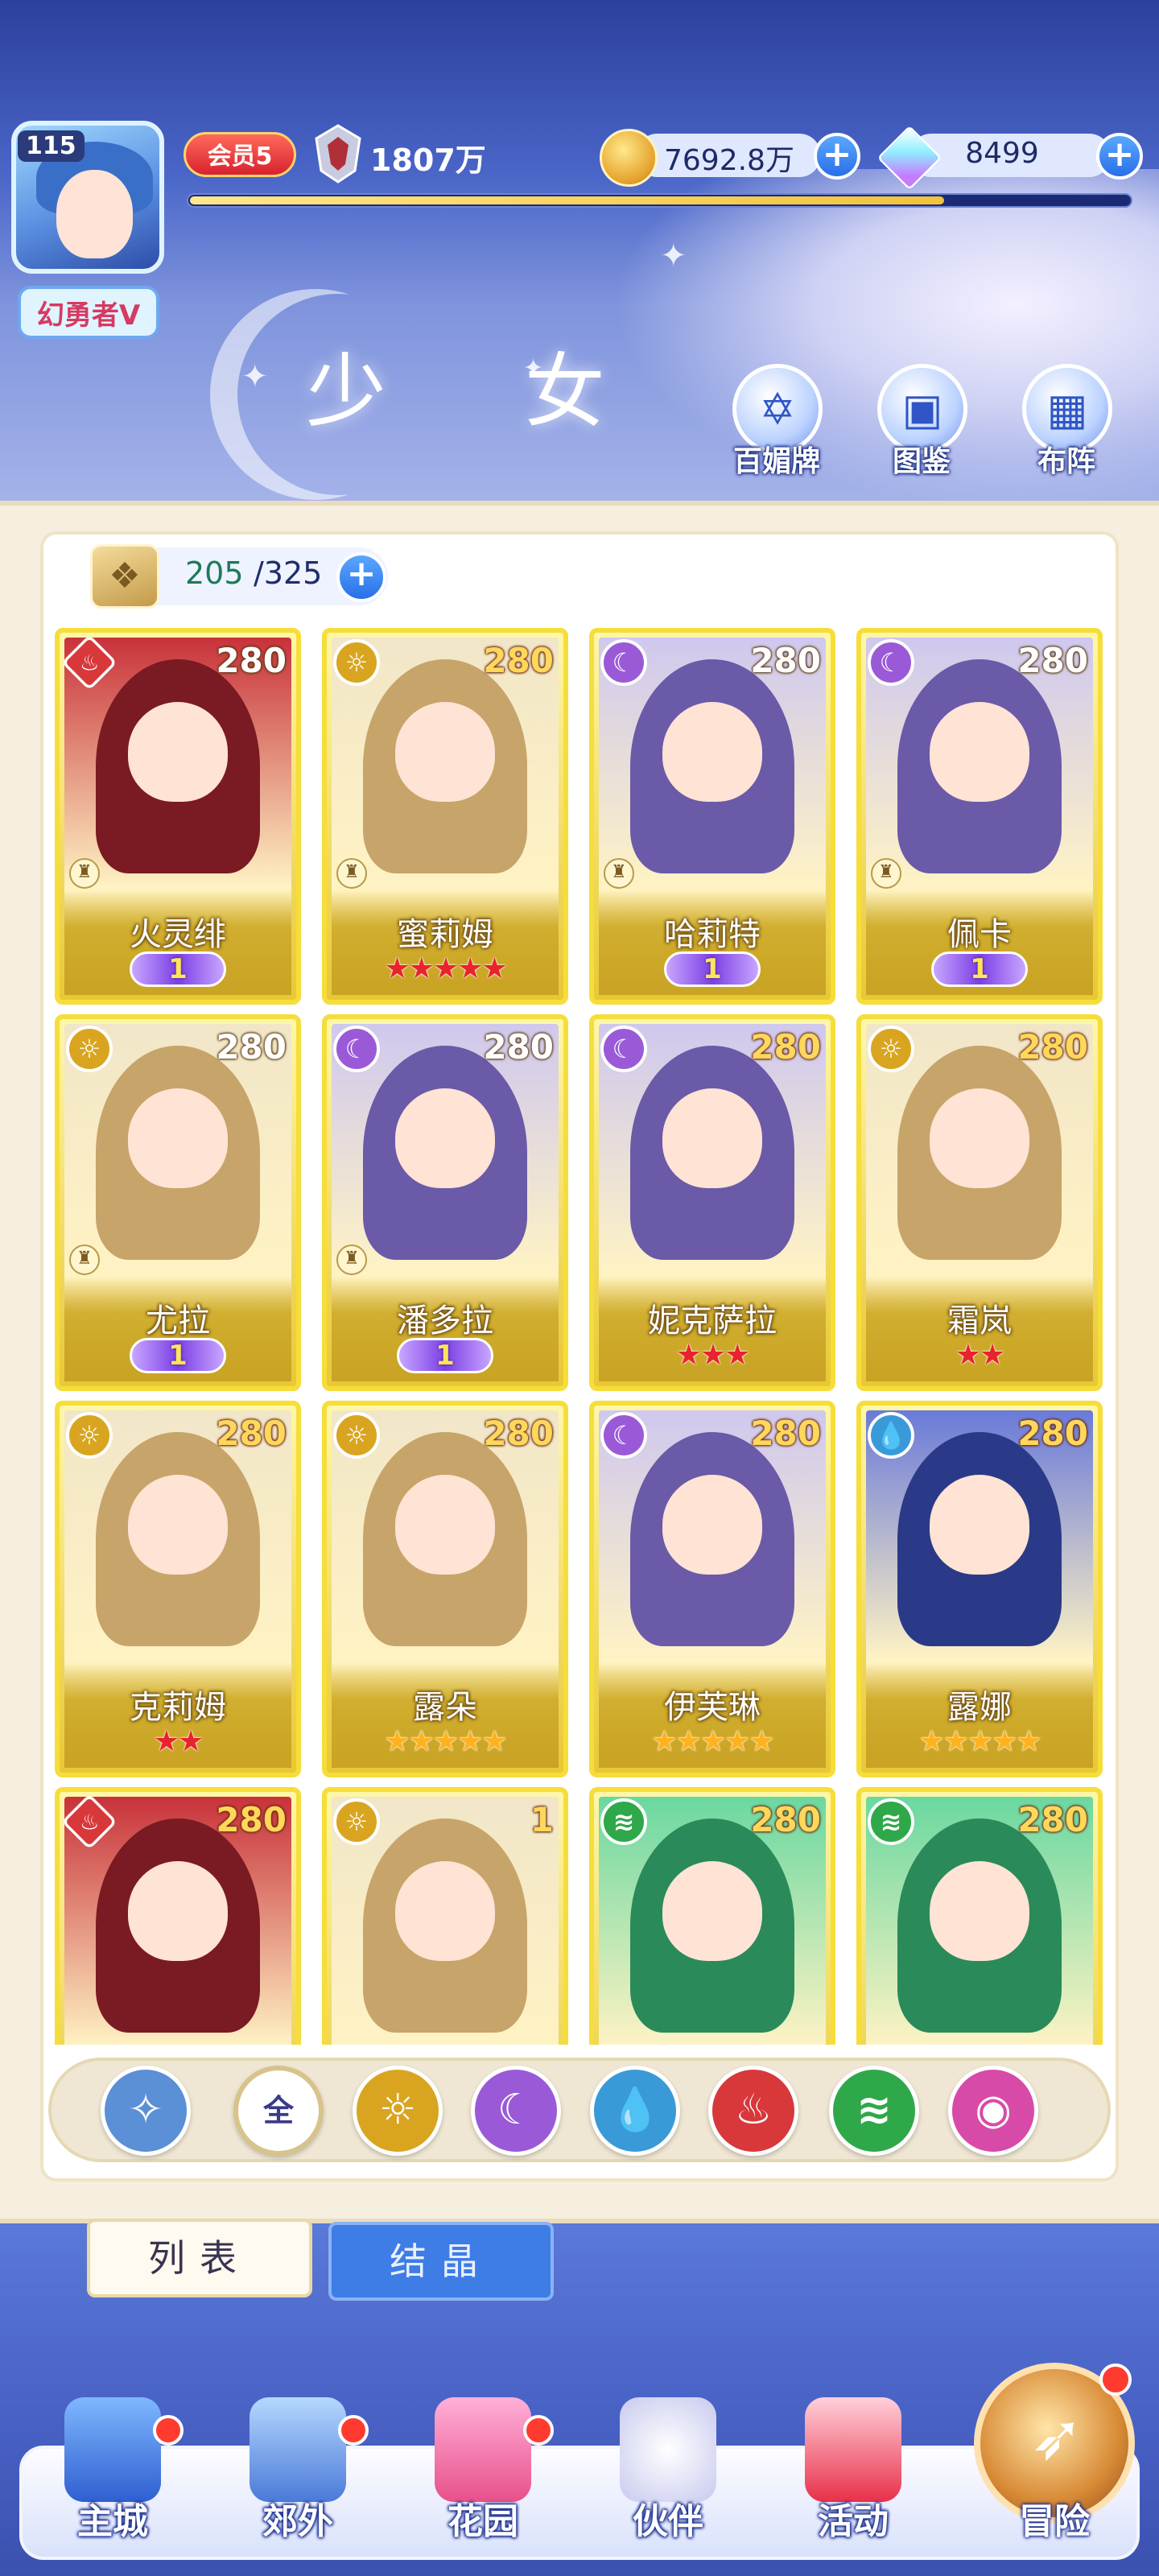 This screenshot has width=1159, height=2576. I want to click on nav-label: 主城, so click(112, 2521).